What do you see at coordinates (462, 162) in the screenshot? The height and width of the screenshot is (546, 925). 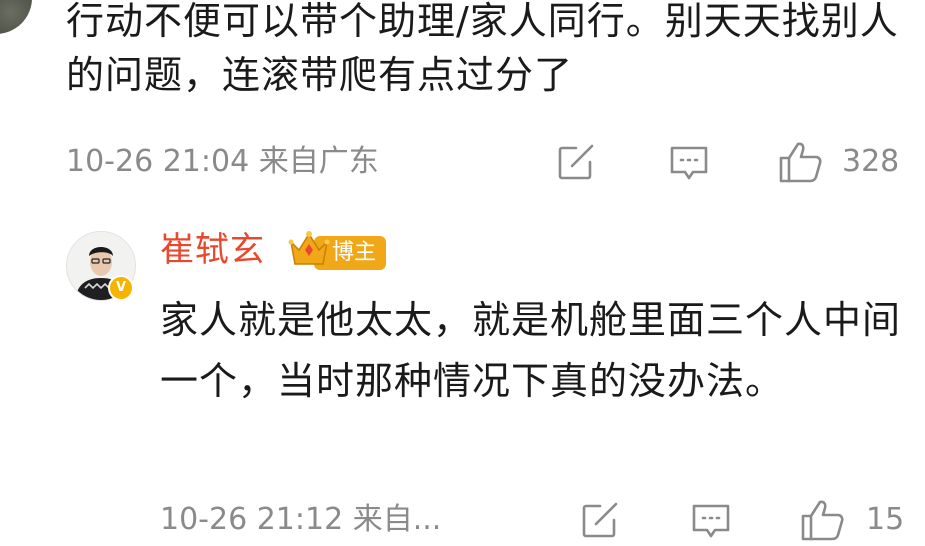 I see `comment-actions-row: 10-26 21:04 来自广东 328` at bounding box center [462, 162].